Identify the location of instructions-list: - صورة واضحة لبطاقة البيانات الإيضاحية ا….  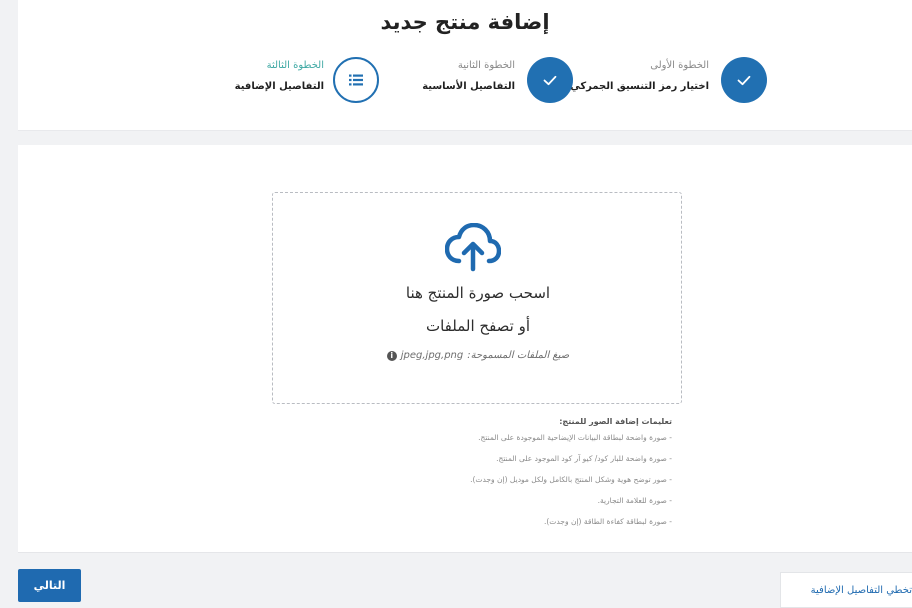
(462, 479).